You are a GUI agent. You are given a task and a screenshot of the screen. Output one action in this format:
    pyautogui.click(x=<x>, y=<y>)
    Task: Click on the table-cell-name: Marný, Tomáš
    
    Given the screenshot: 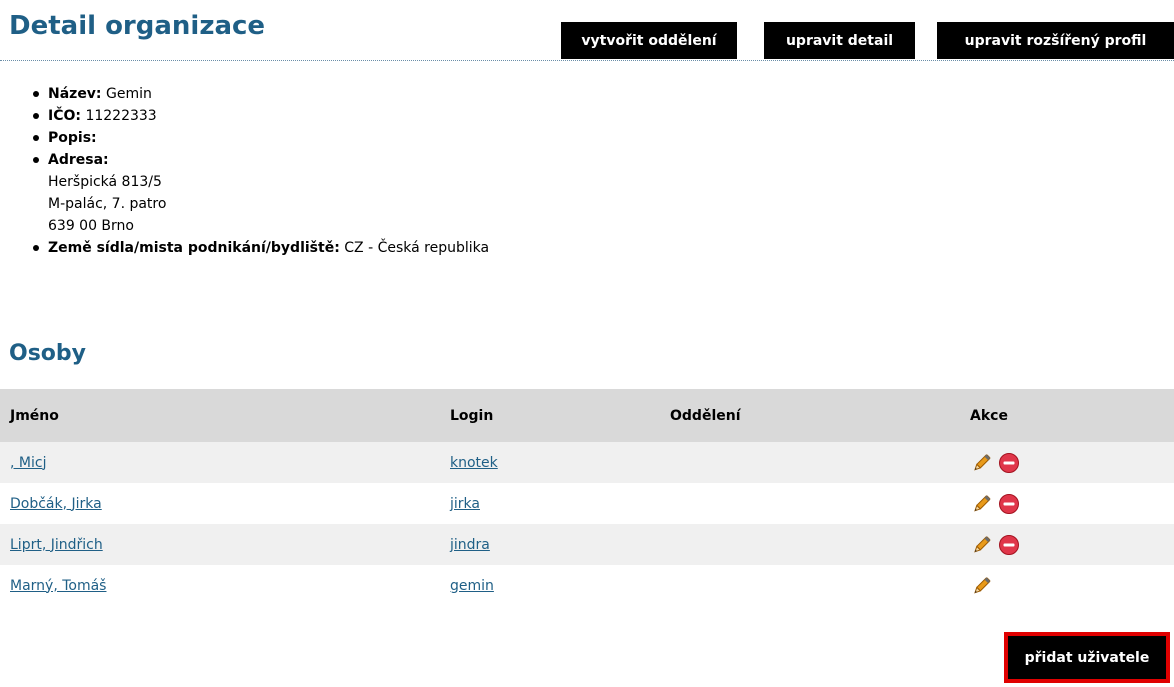 What is the action you would take?
    pyautogui.click(x=58, y=585)
    